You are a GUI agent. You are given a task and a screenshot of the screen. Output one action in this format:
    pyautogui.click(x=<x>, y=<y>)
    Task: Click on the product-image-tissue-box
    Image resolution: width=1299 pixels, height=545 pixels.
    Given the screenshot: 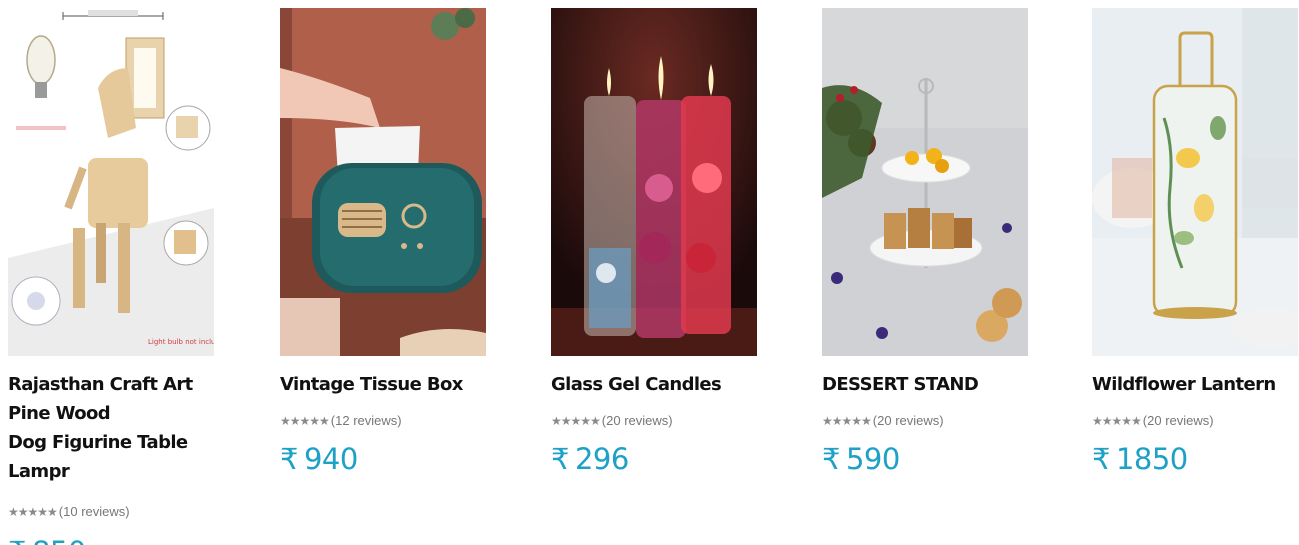 What is the action you would take?
    pyautogui.click(x=383, y=182)
    